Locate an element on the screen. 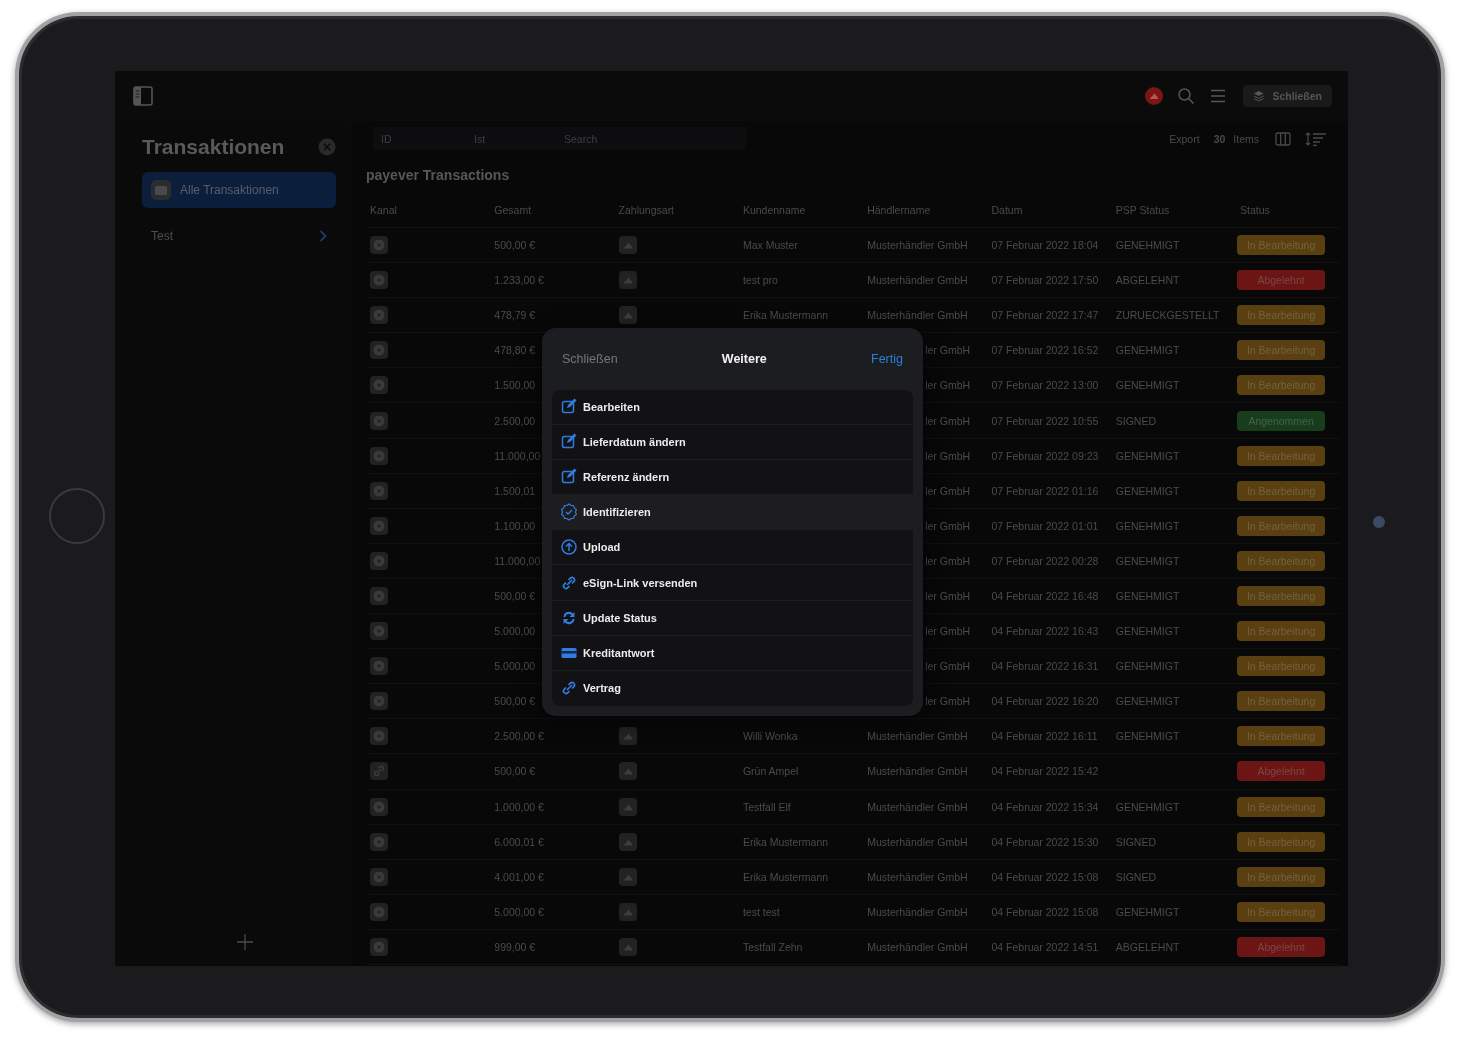 The width and height of the screenshot is (1461, 1043). menu-item: eSign-Link versenden is located at coordinates (732, 583).